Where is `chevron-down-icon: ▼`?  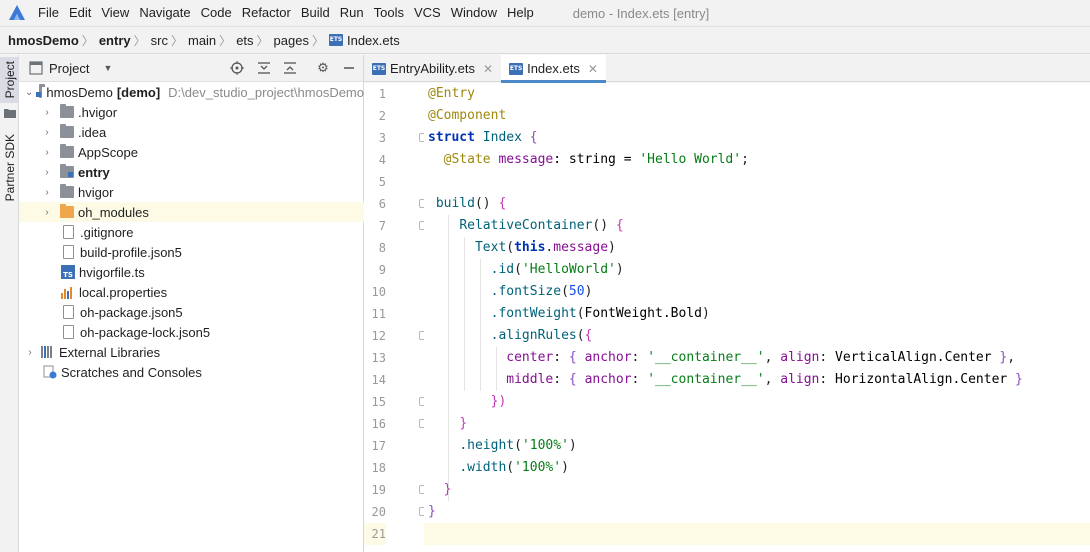 chevron-down-icon: ▼ is located at coordinates (107, 68).